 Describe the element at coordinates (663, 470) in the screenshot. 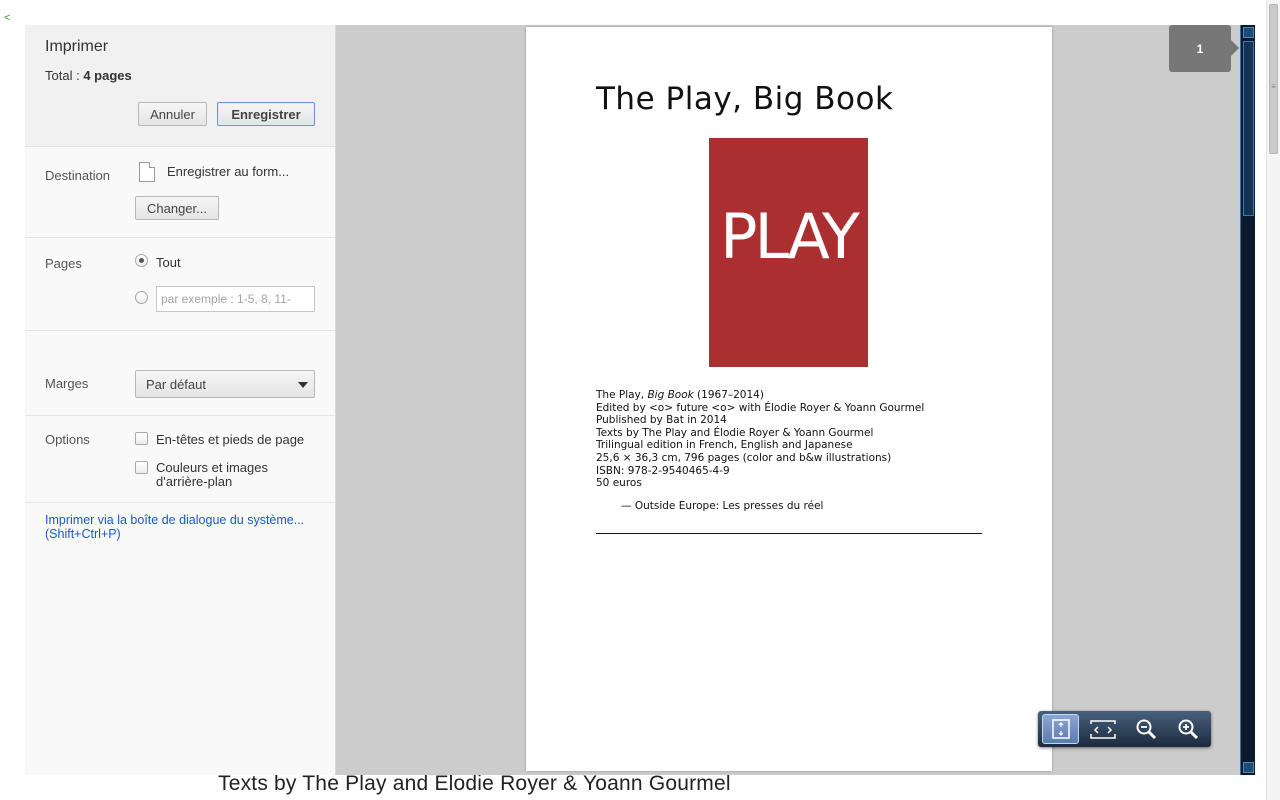

I see `detail-line-7: ISBN: 978-2-9540465-4-9` at that location.